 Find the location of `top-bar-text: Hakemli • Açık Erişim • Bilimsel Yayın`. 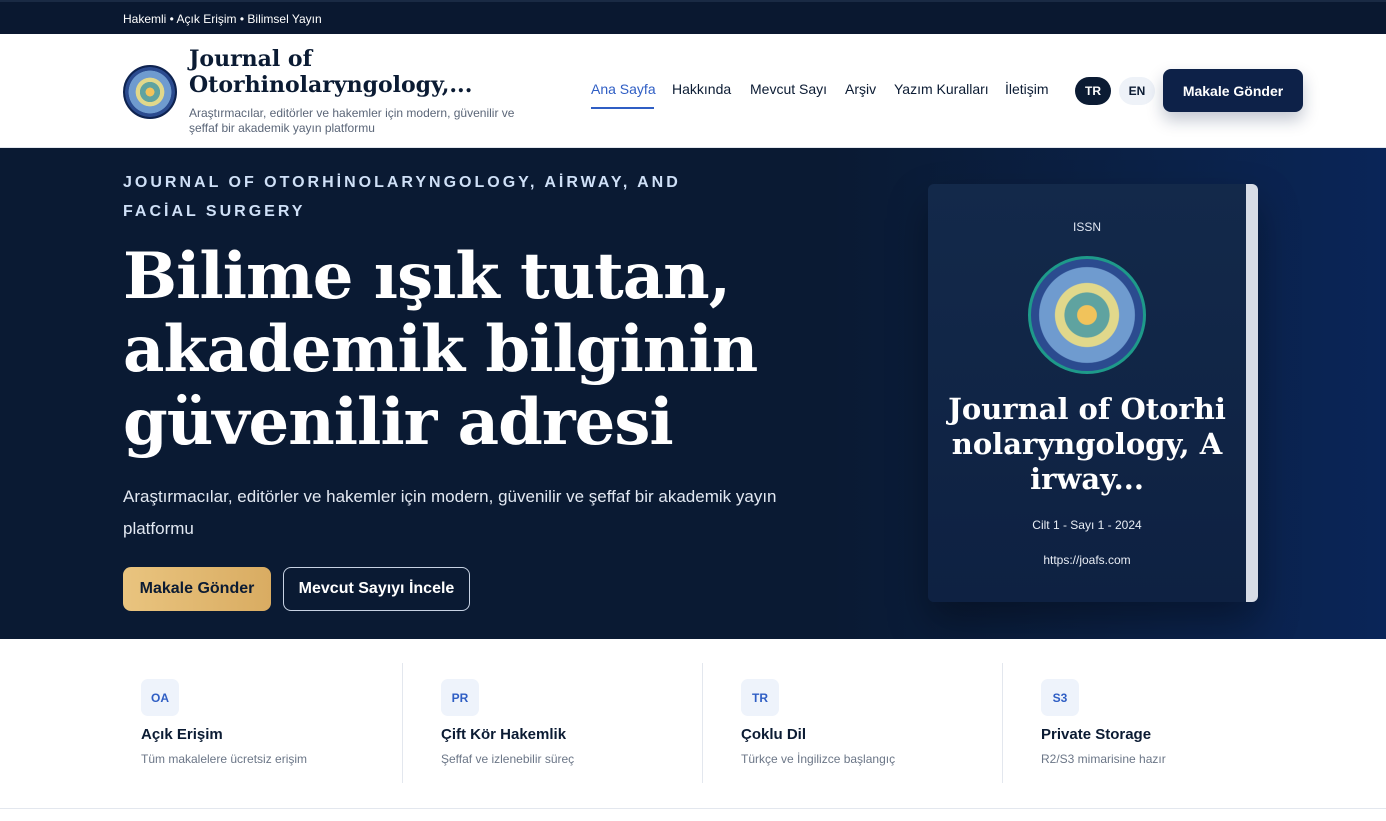

top-bar-text: Hakemli • Açık Erişim • Bilimsel Yayın is located at coordinates (222, 19).